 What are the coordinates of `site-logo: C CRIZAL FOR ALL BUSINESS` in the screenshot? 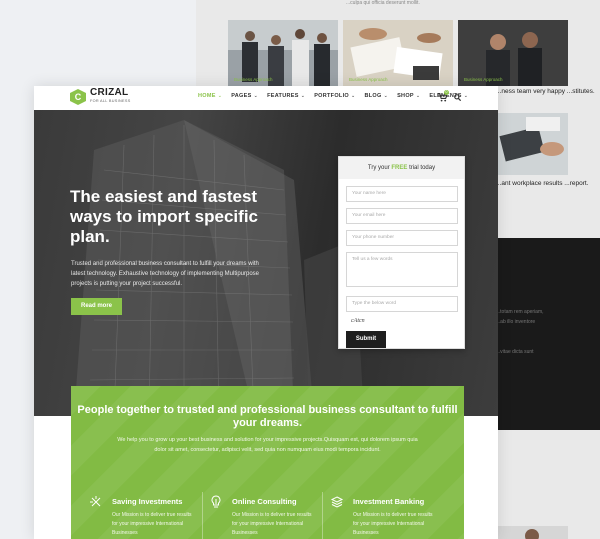 It's located at (100, 96).